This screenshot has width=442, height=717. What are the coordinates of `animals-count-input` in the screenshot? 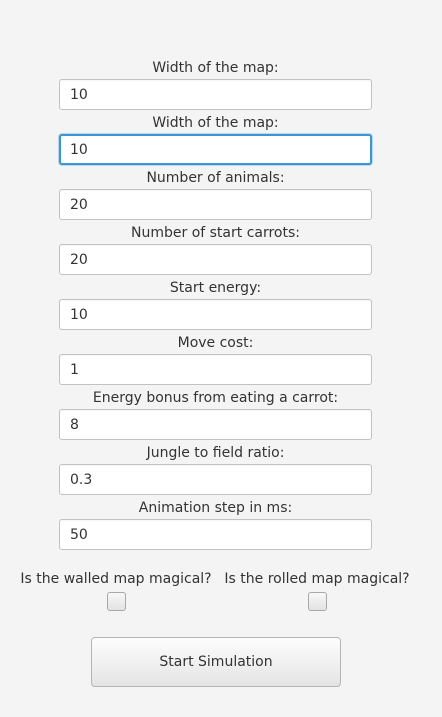 It's located at (215, 204).